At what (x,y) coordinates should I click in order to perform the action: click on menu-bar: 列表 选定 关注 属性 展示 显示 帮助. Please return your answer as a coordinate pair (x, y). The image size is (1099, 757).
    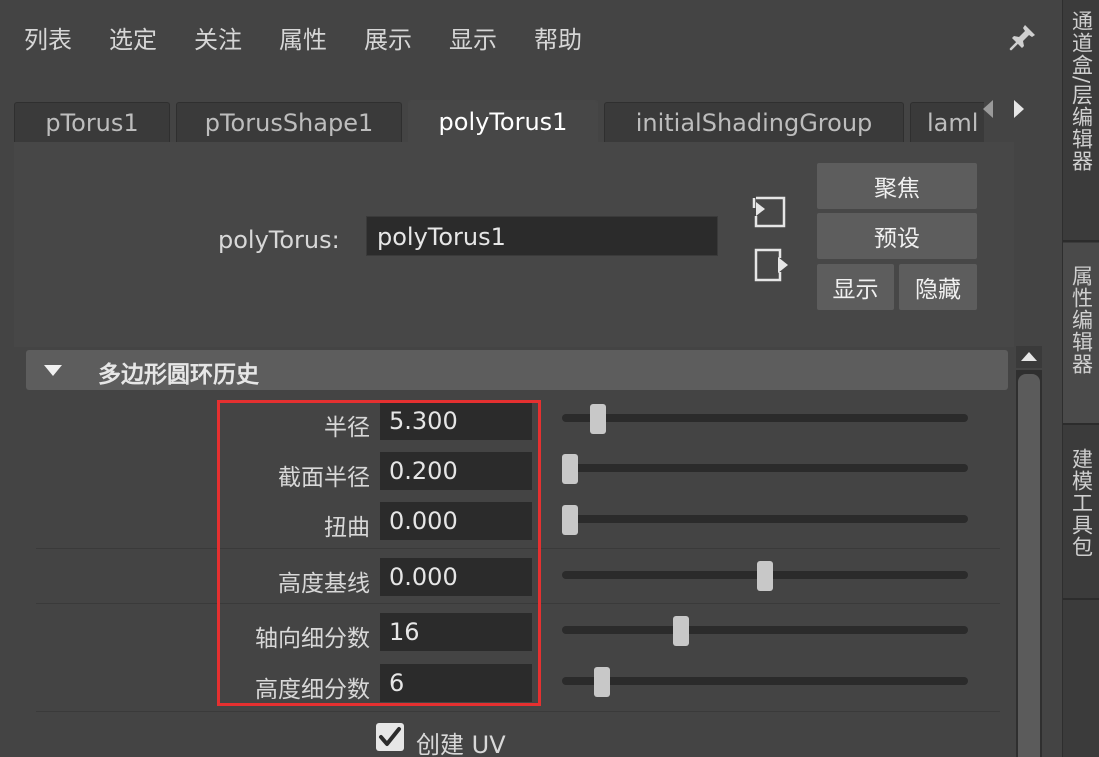
    Looking at the image, I should click on (531, 36).